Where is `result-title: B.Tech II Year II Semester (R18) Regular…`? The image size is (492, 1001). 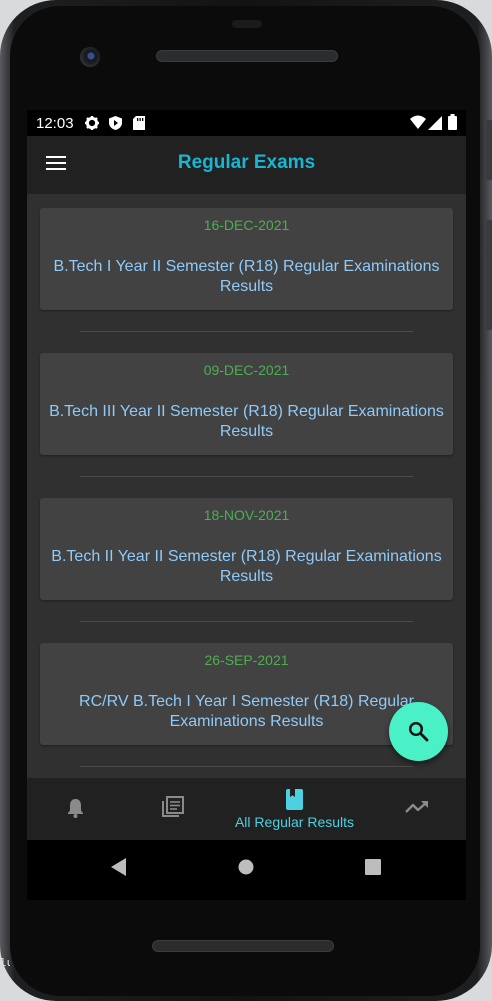
result-title: B.Tech II Year II Semester (R18) Regular… is located at coordinates (246, 566).